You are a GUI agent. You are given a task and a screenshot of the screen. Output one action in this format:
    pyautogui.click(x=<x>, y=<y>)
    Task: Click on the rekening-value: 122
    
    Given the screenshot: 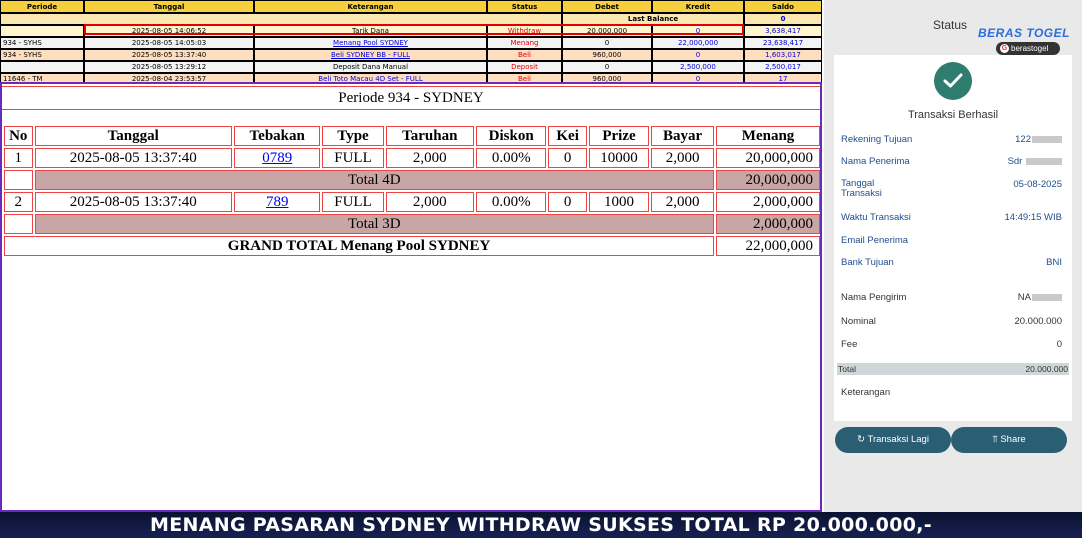 What is the action you would take?
    pyautogui.click(x=1038, y=139)
    